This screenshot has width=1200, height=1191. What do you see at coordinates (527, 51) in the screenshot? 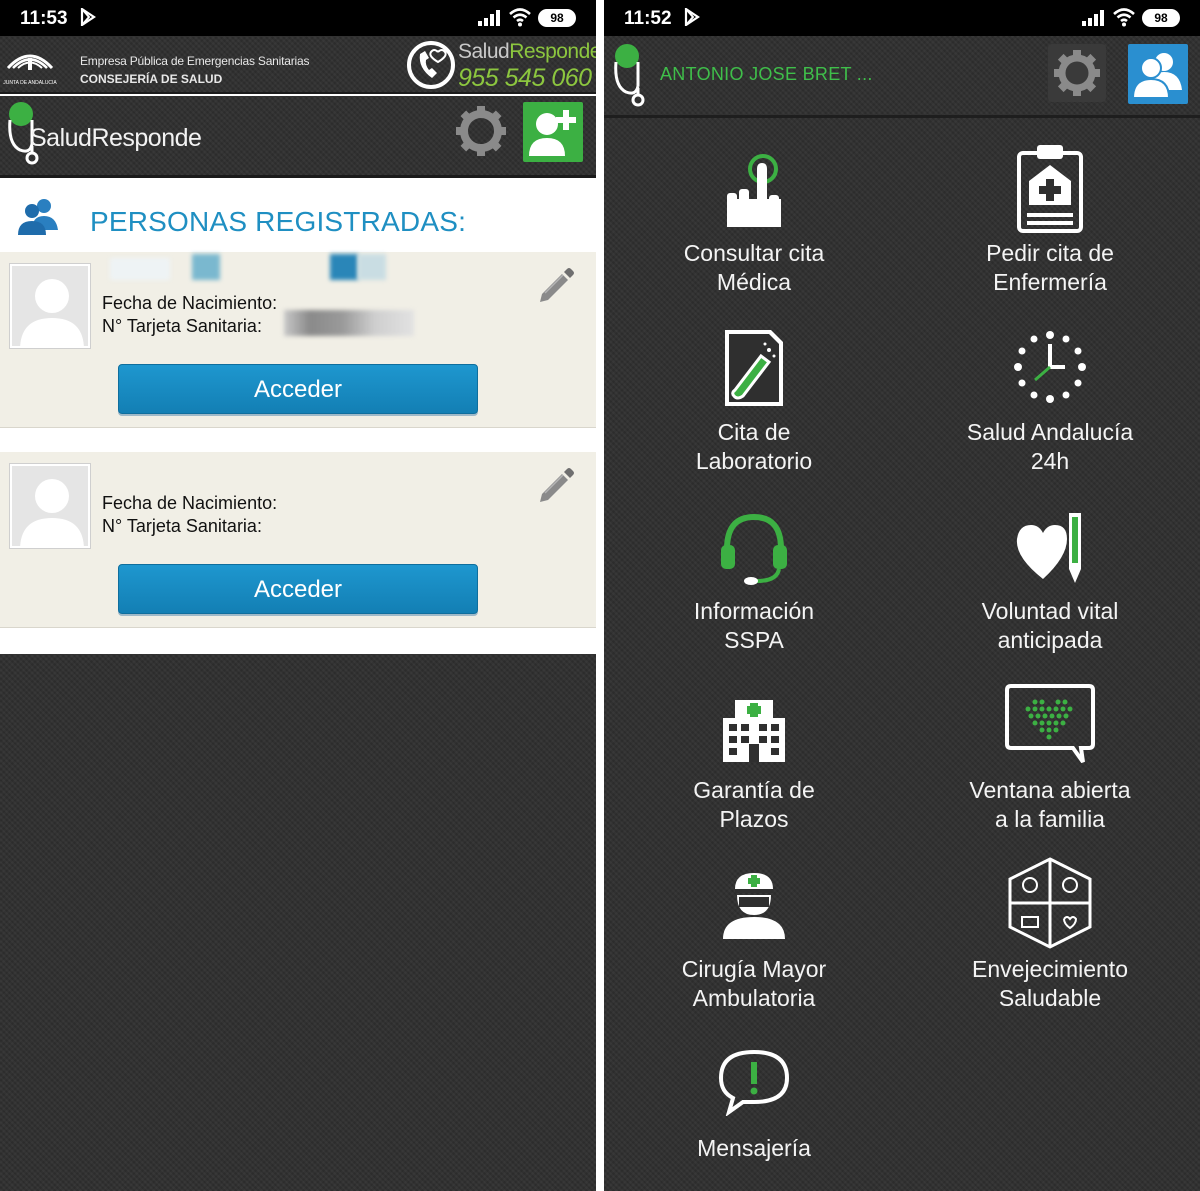
I see `saludresponde-brand: SaludResponde` at bounding box center [527, 51].